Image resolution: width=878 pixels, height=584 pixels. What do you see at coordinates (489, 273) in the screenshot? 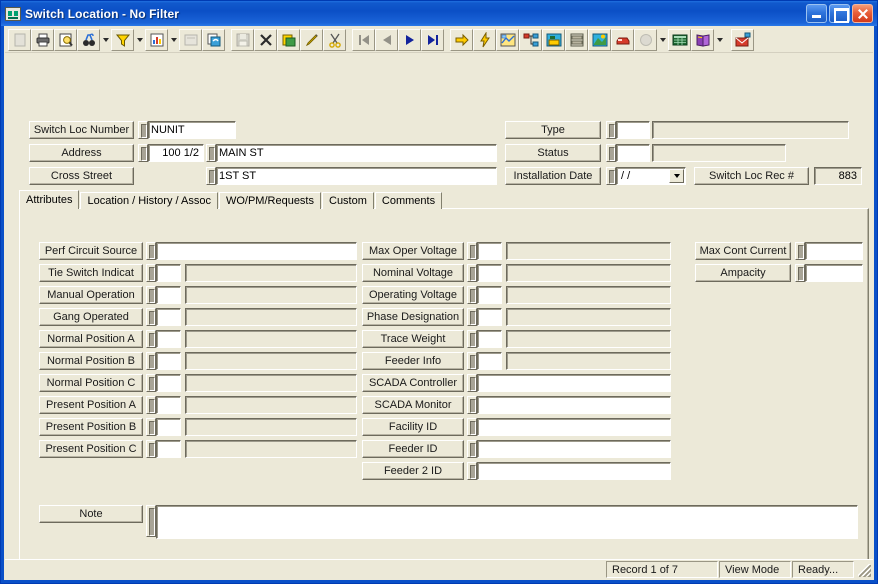
I see `nominal-voltage-code-input` at bounding box center [489, 273].